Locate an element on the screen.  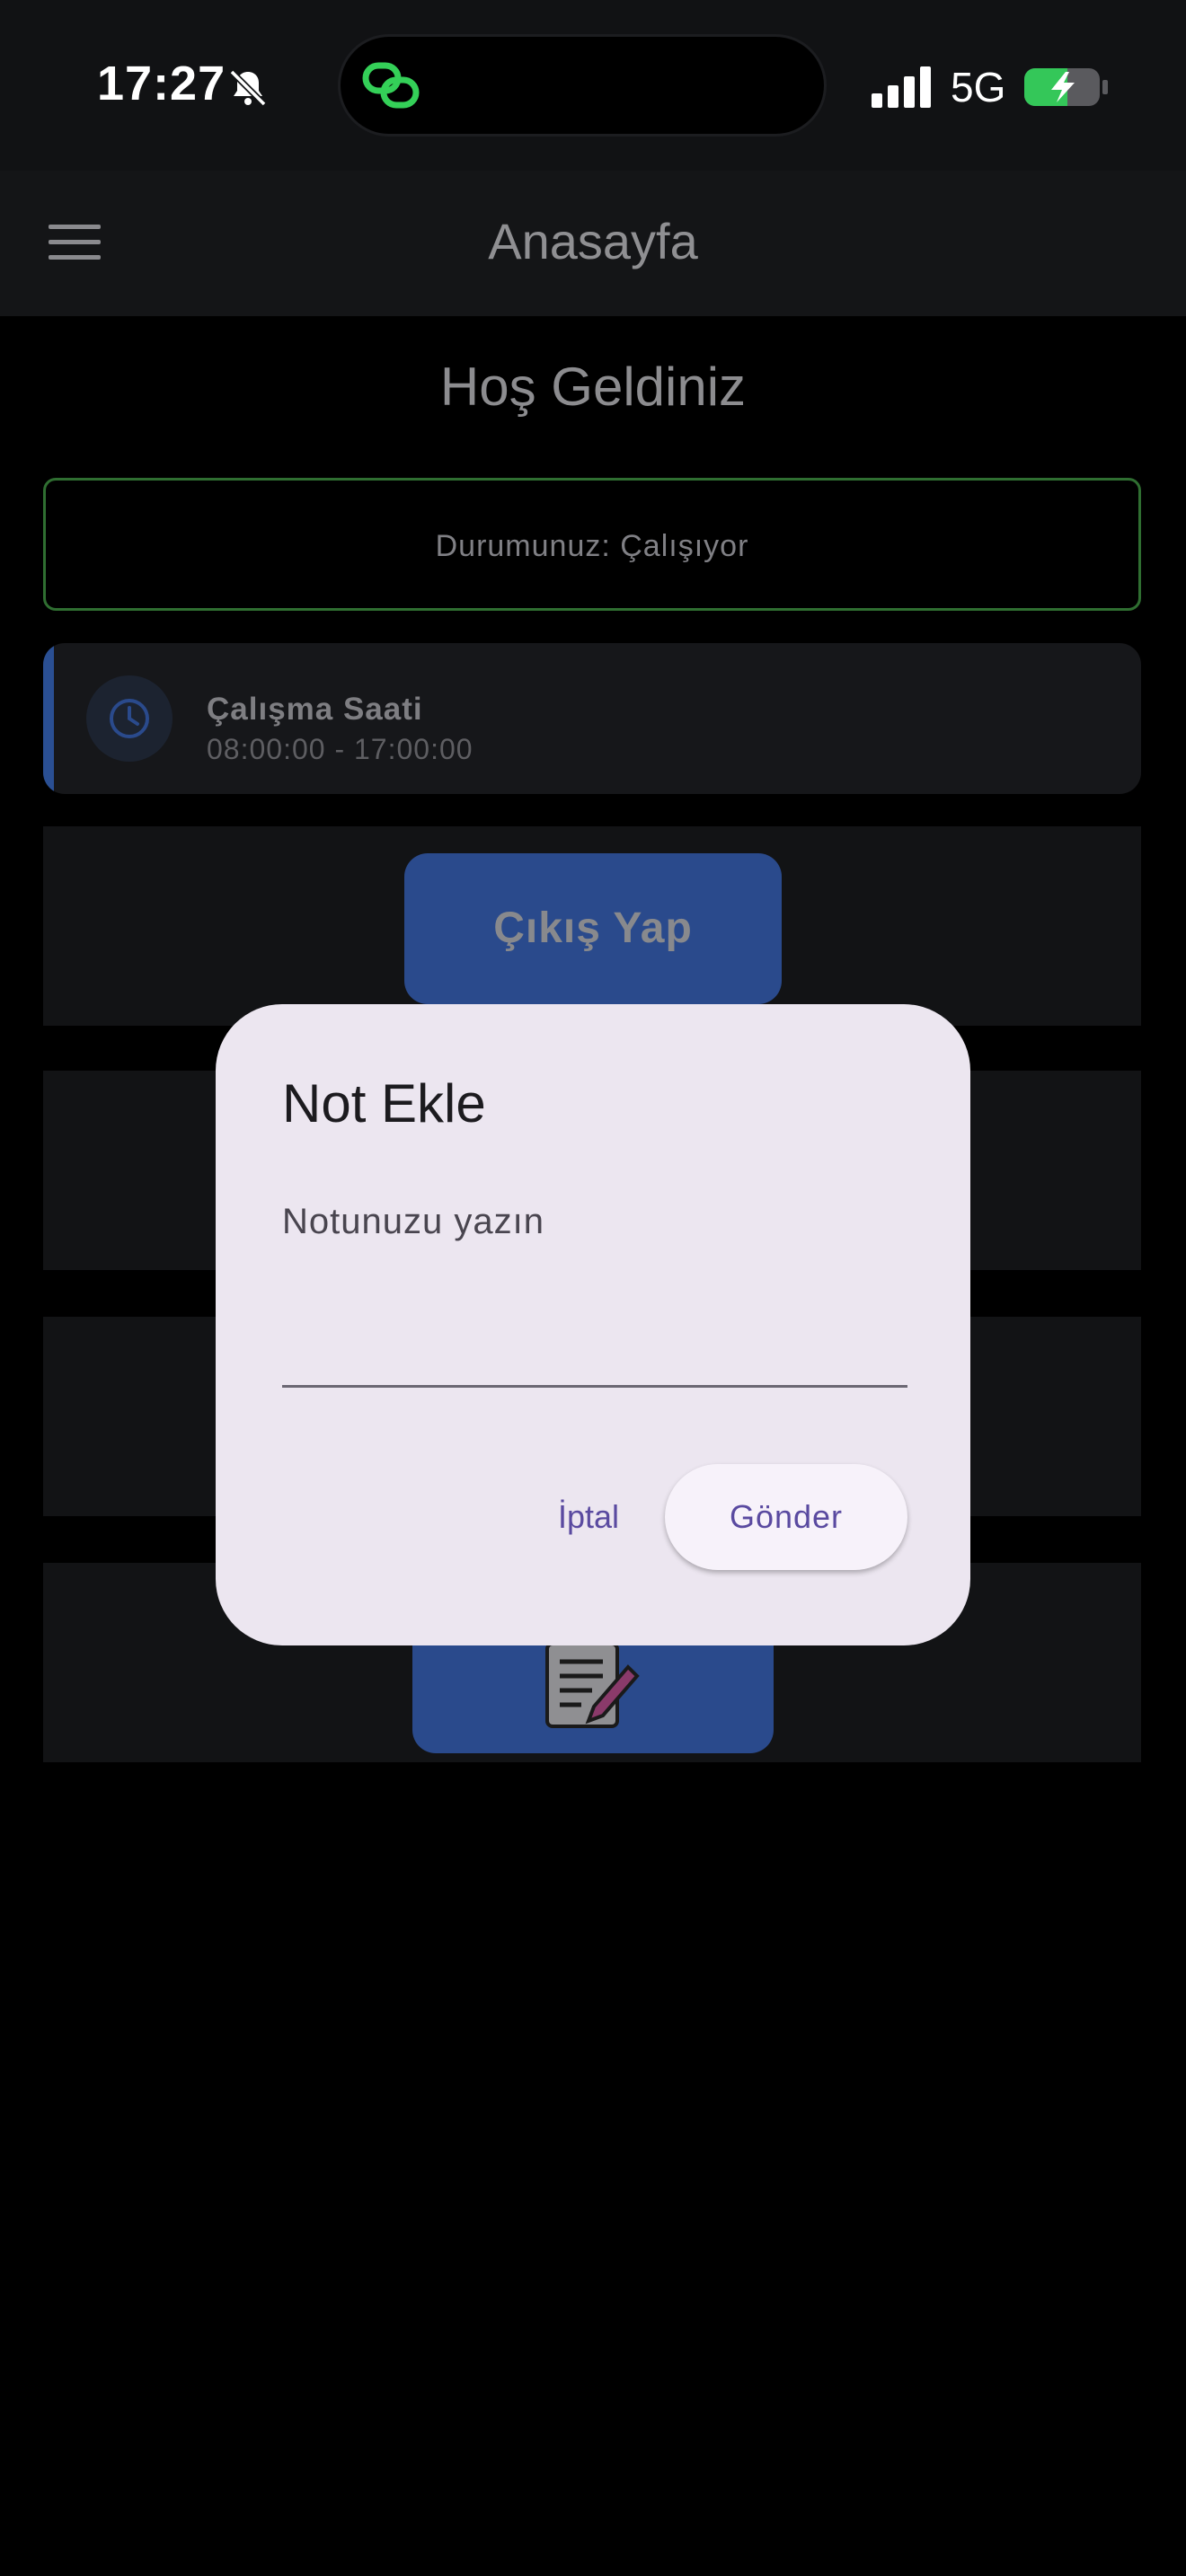
status-text: Durumunuz: Çalışıyor is located at coordinates (592, 546).